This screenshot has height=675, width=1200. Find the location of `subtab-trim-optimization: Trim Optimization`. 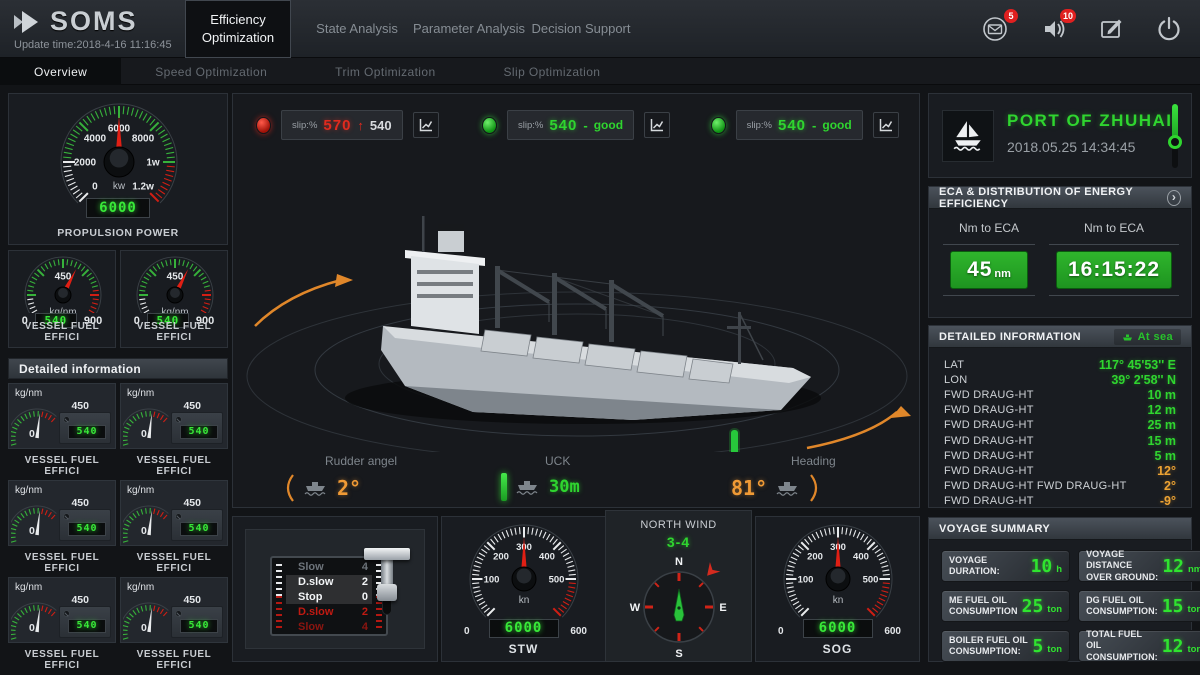

subtab-trim-optimization: Trim Optimization is located at coordinates (385, 71).